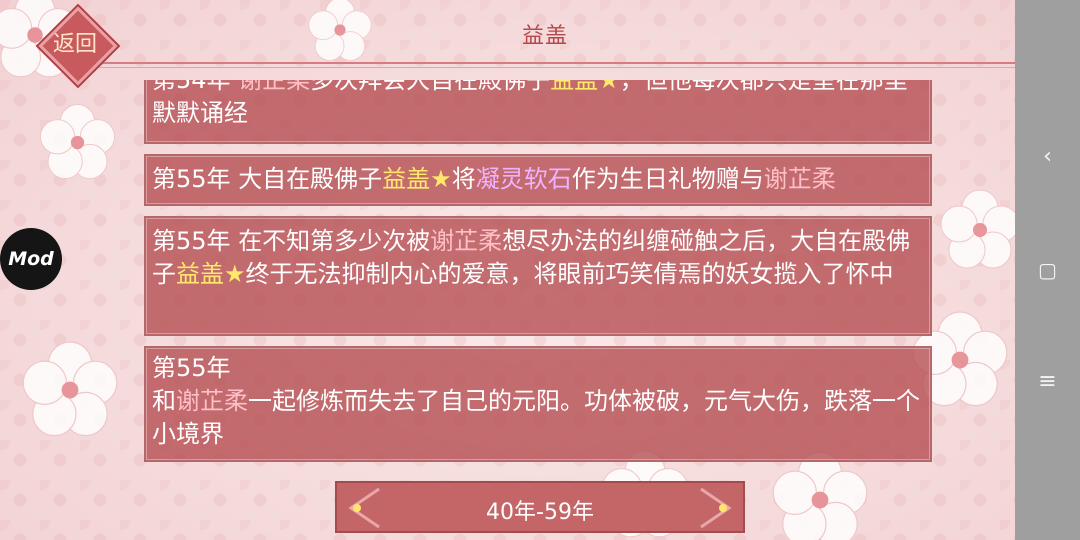 The height and width of the screenshot is (540, 1080). Describe the element at coordinates (164, 401) in the screenshot. I see `event-text-segment: 和` at that location.